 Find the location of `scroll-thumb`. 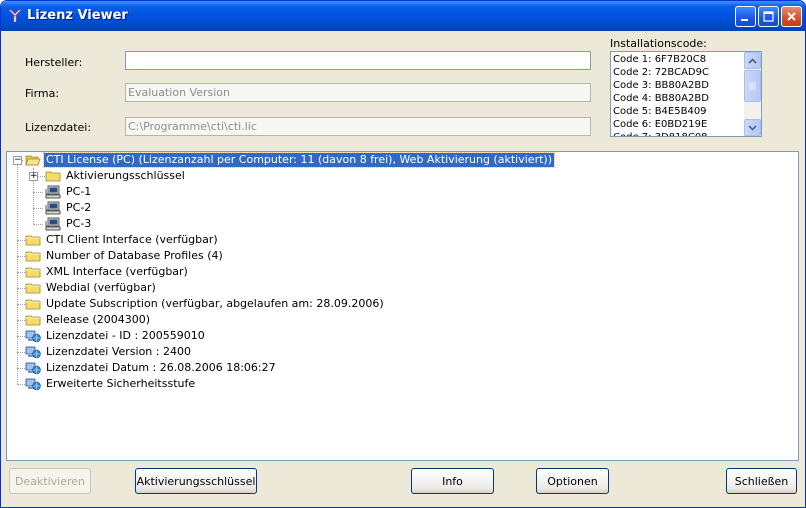

scroll-thumb is located at coordinates (752, 86).